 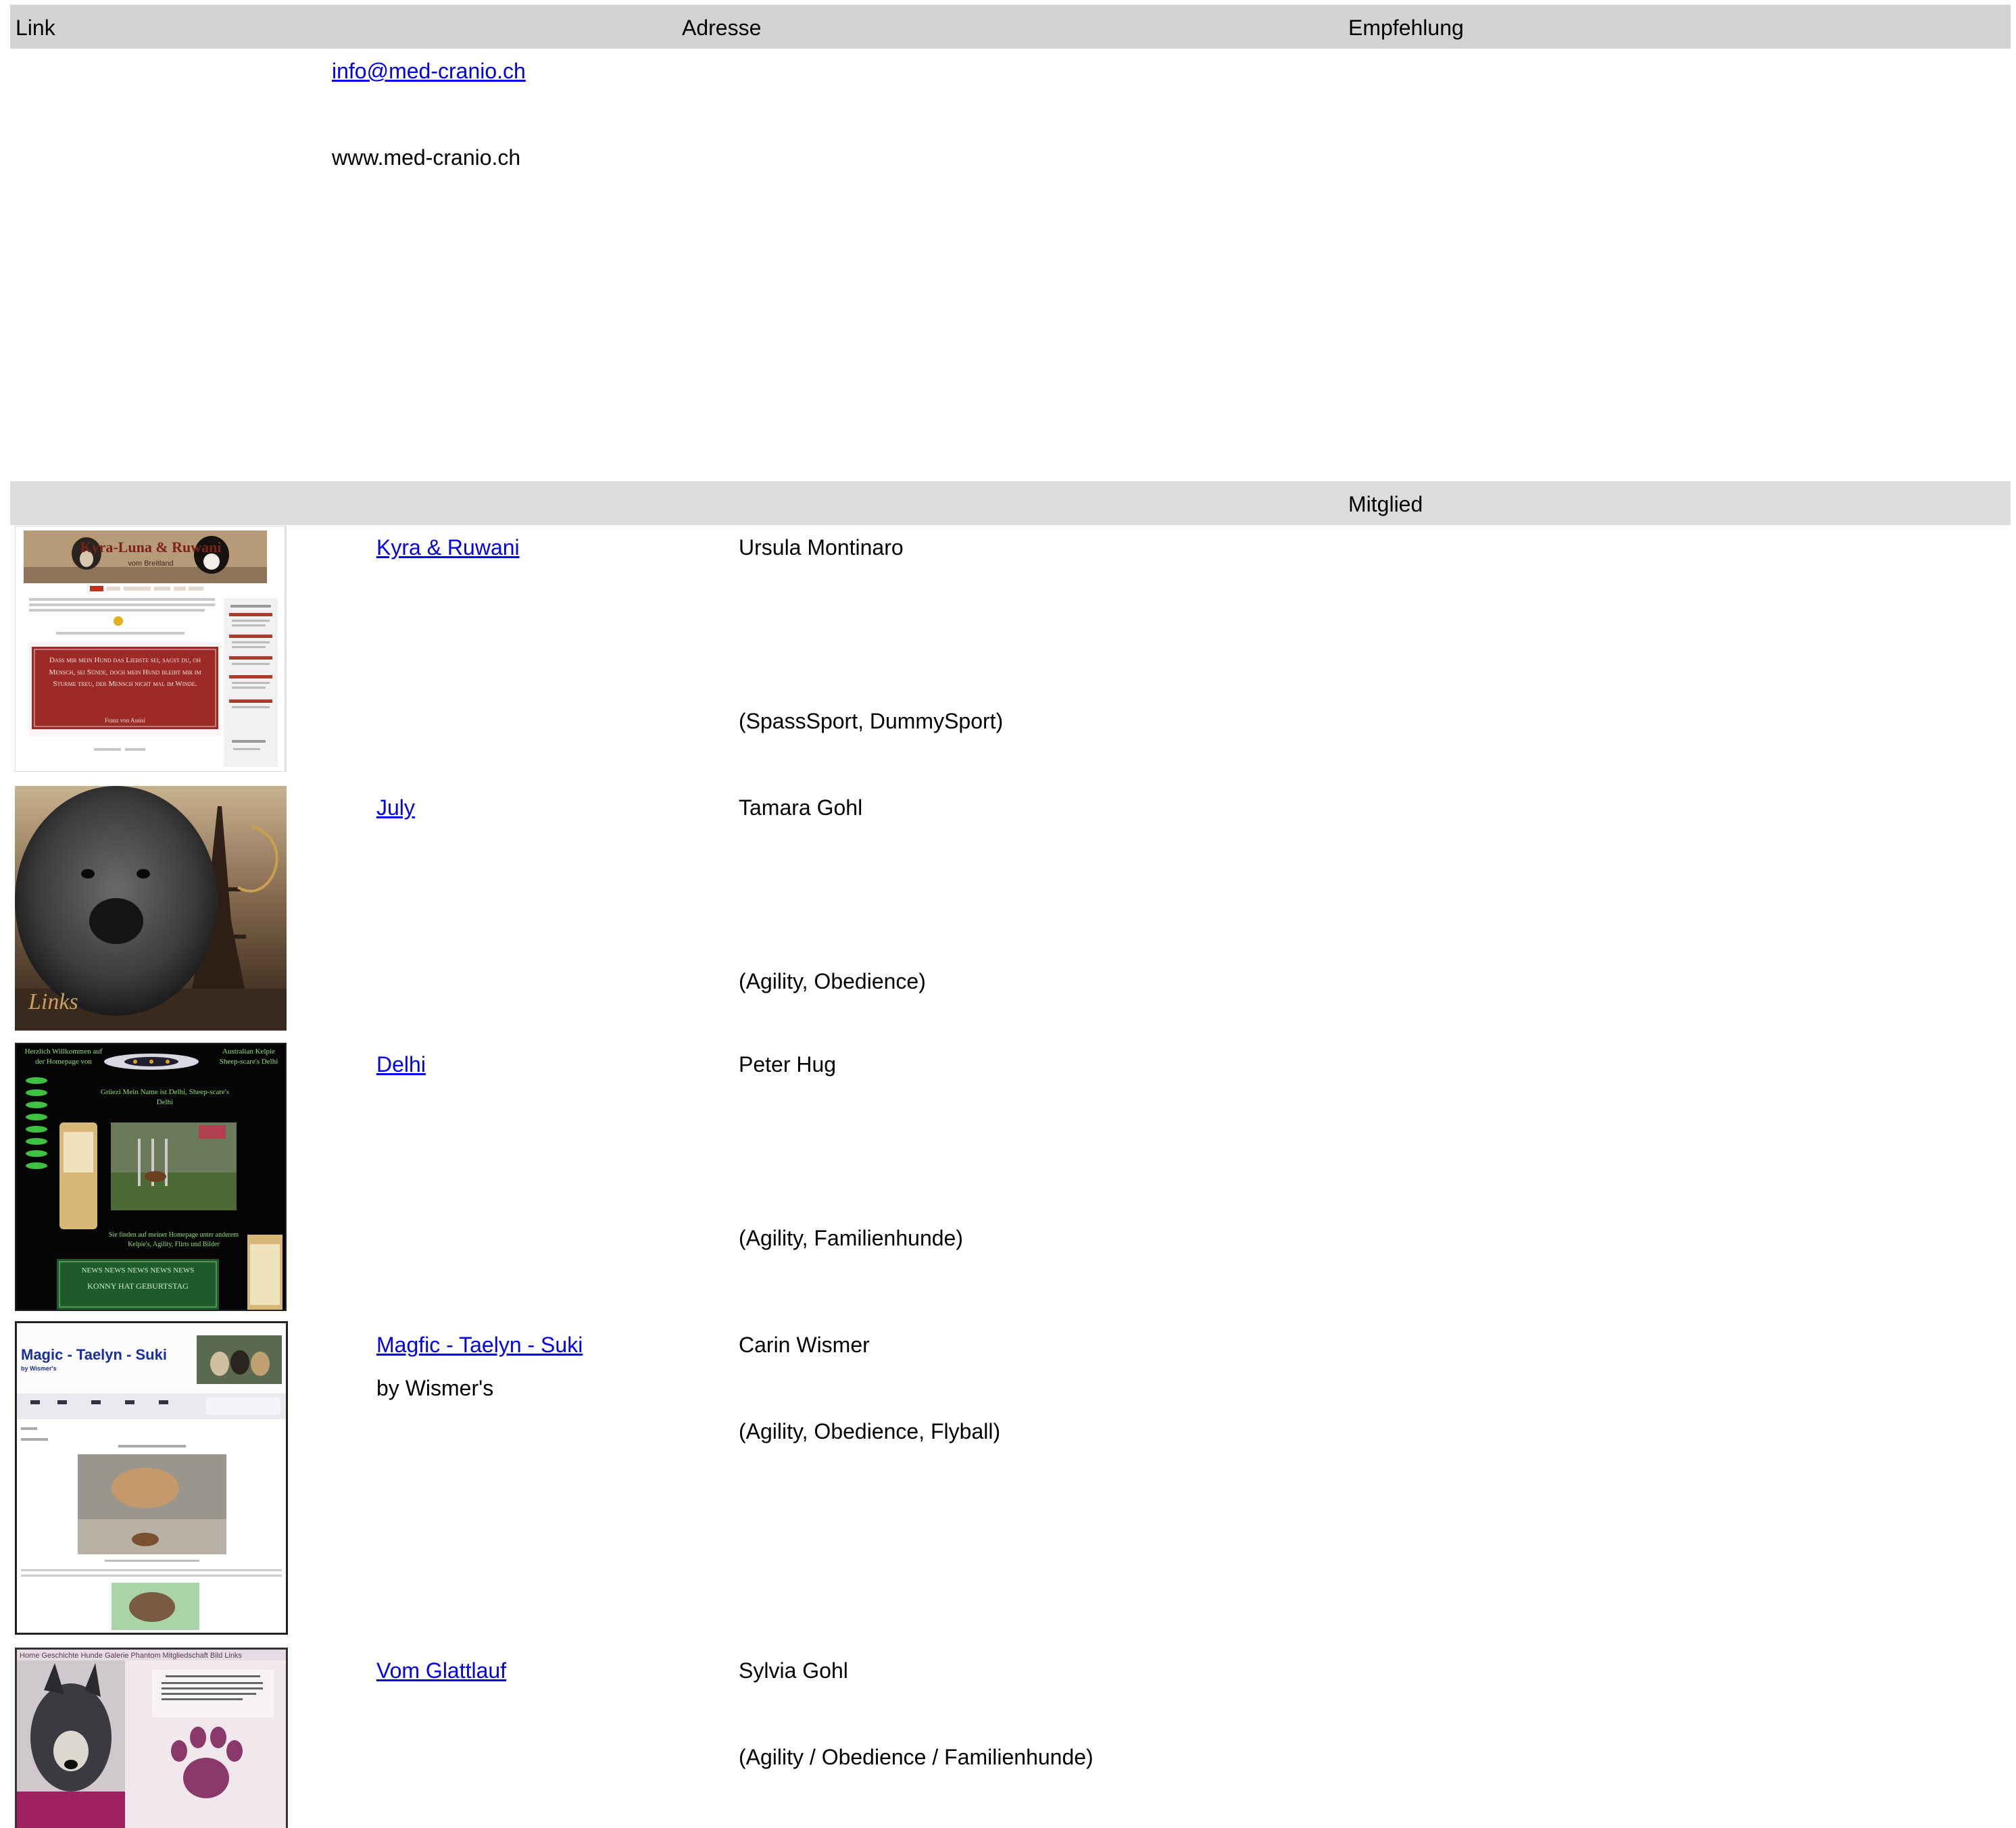 I want to click on magic-screenshot-graphic: Magic - Taelyn - Suki by Wismer's, so click(x=151, y=1478).